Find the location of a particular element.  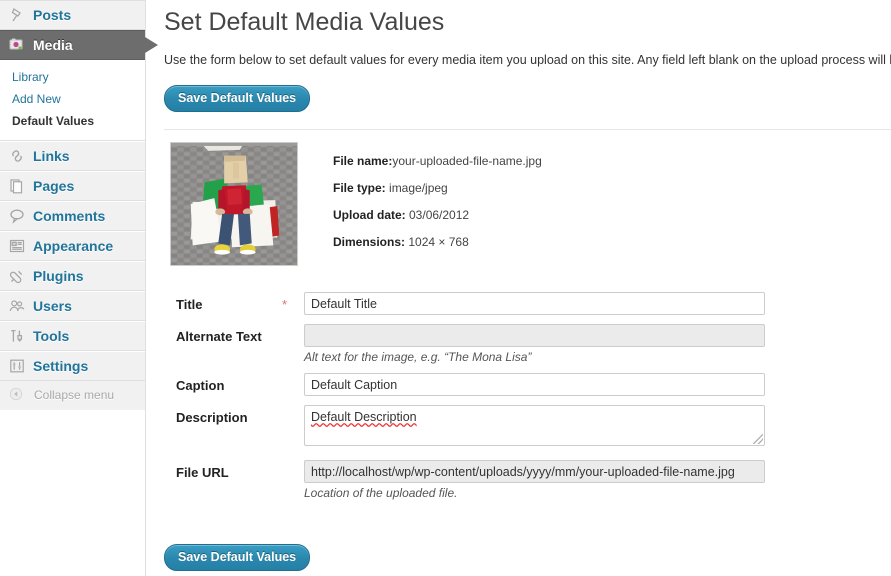

link-icon is located at coordinates (17, 156).